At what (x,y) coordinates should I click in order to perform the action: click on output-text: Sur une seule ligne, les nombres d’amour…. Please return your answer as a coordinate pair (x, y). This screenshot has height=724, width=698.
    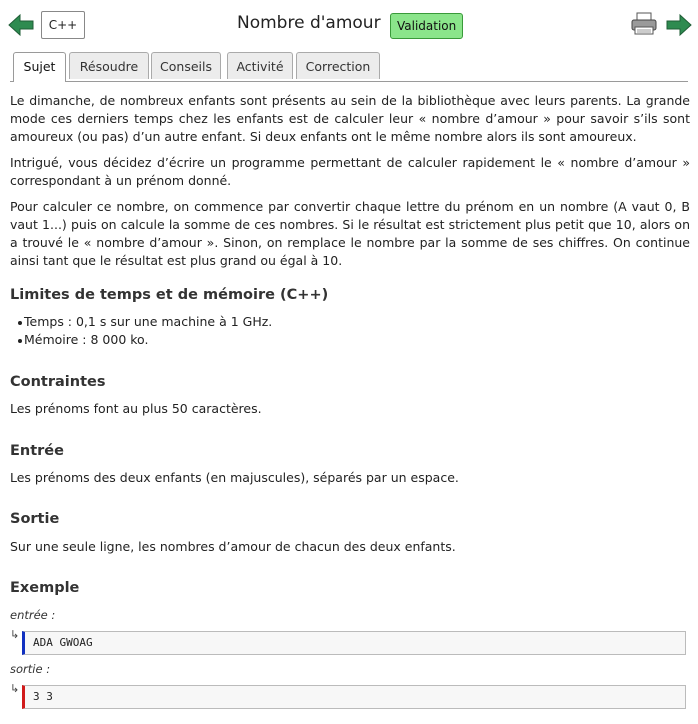
    Looking at the image, I should click on (233, 546).